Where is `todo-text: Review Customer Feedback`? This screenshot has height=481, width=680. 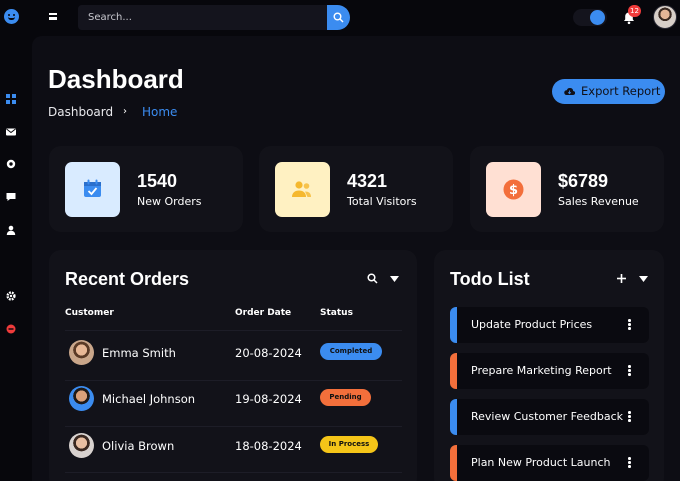
todo-text: Review Customer Feedback is located at coordinates (547, 416).